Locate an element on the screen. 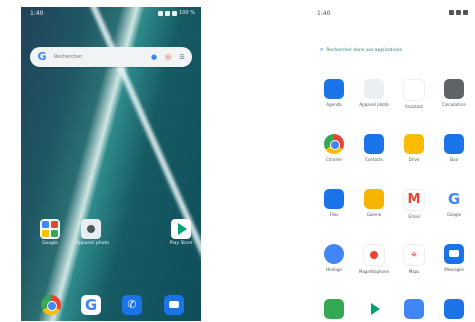  calculator-icon is located at coordinates (454, 89).